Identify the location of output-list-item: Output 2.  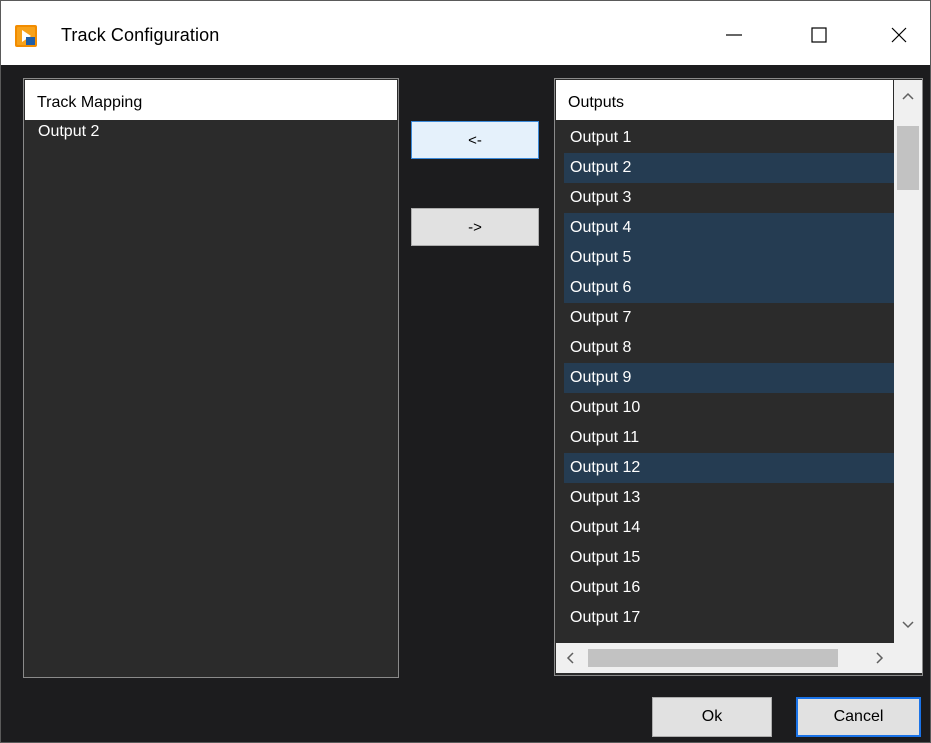
(729, 168).